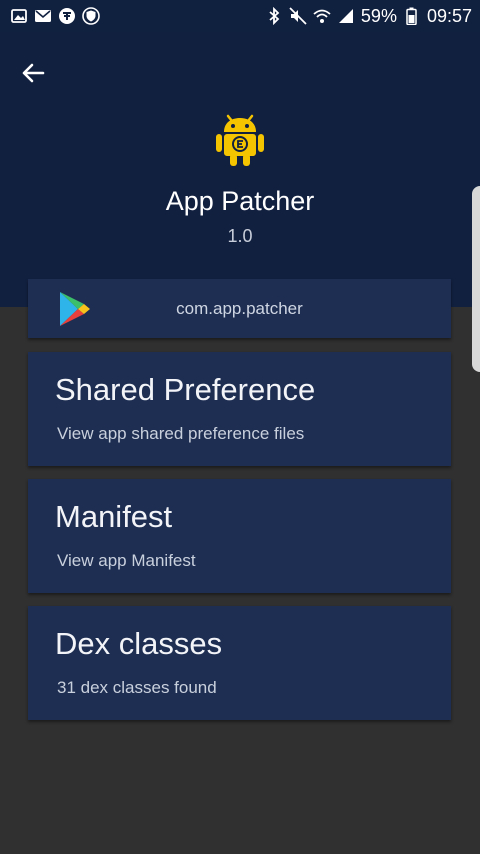  Describe the element at coordinates (476, 279) in the screenshot. I see `edge-panel-handle` at that location.